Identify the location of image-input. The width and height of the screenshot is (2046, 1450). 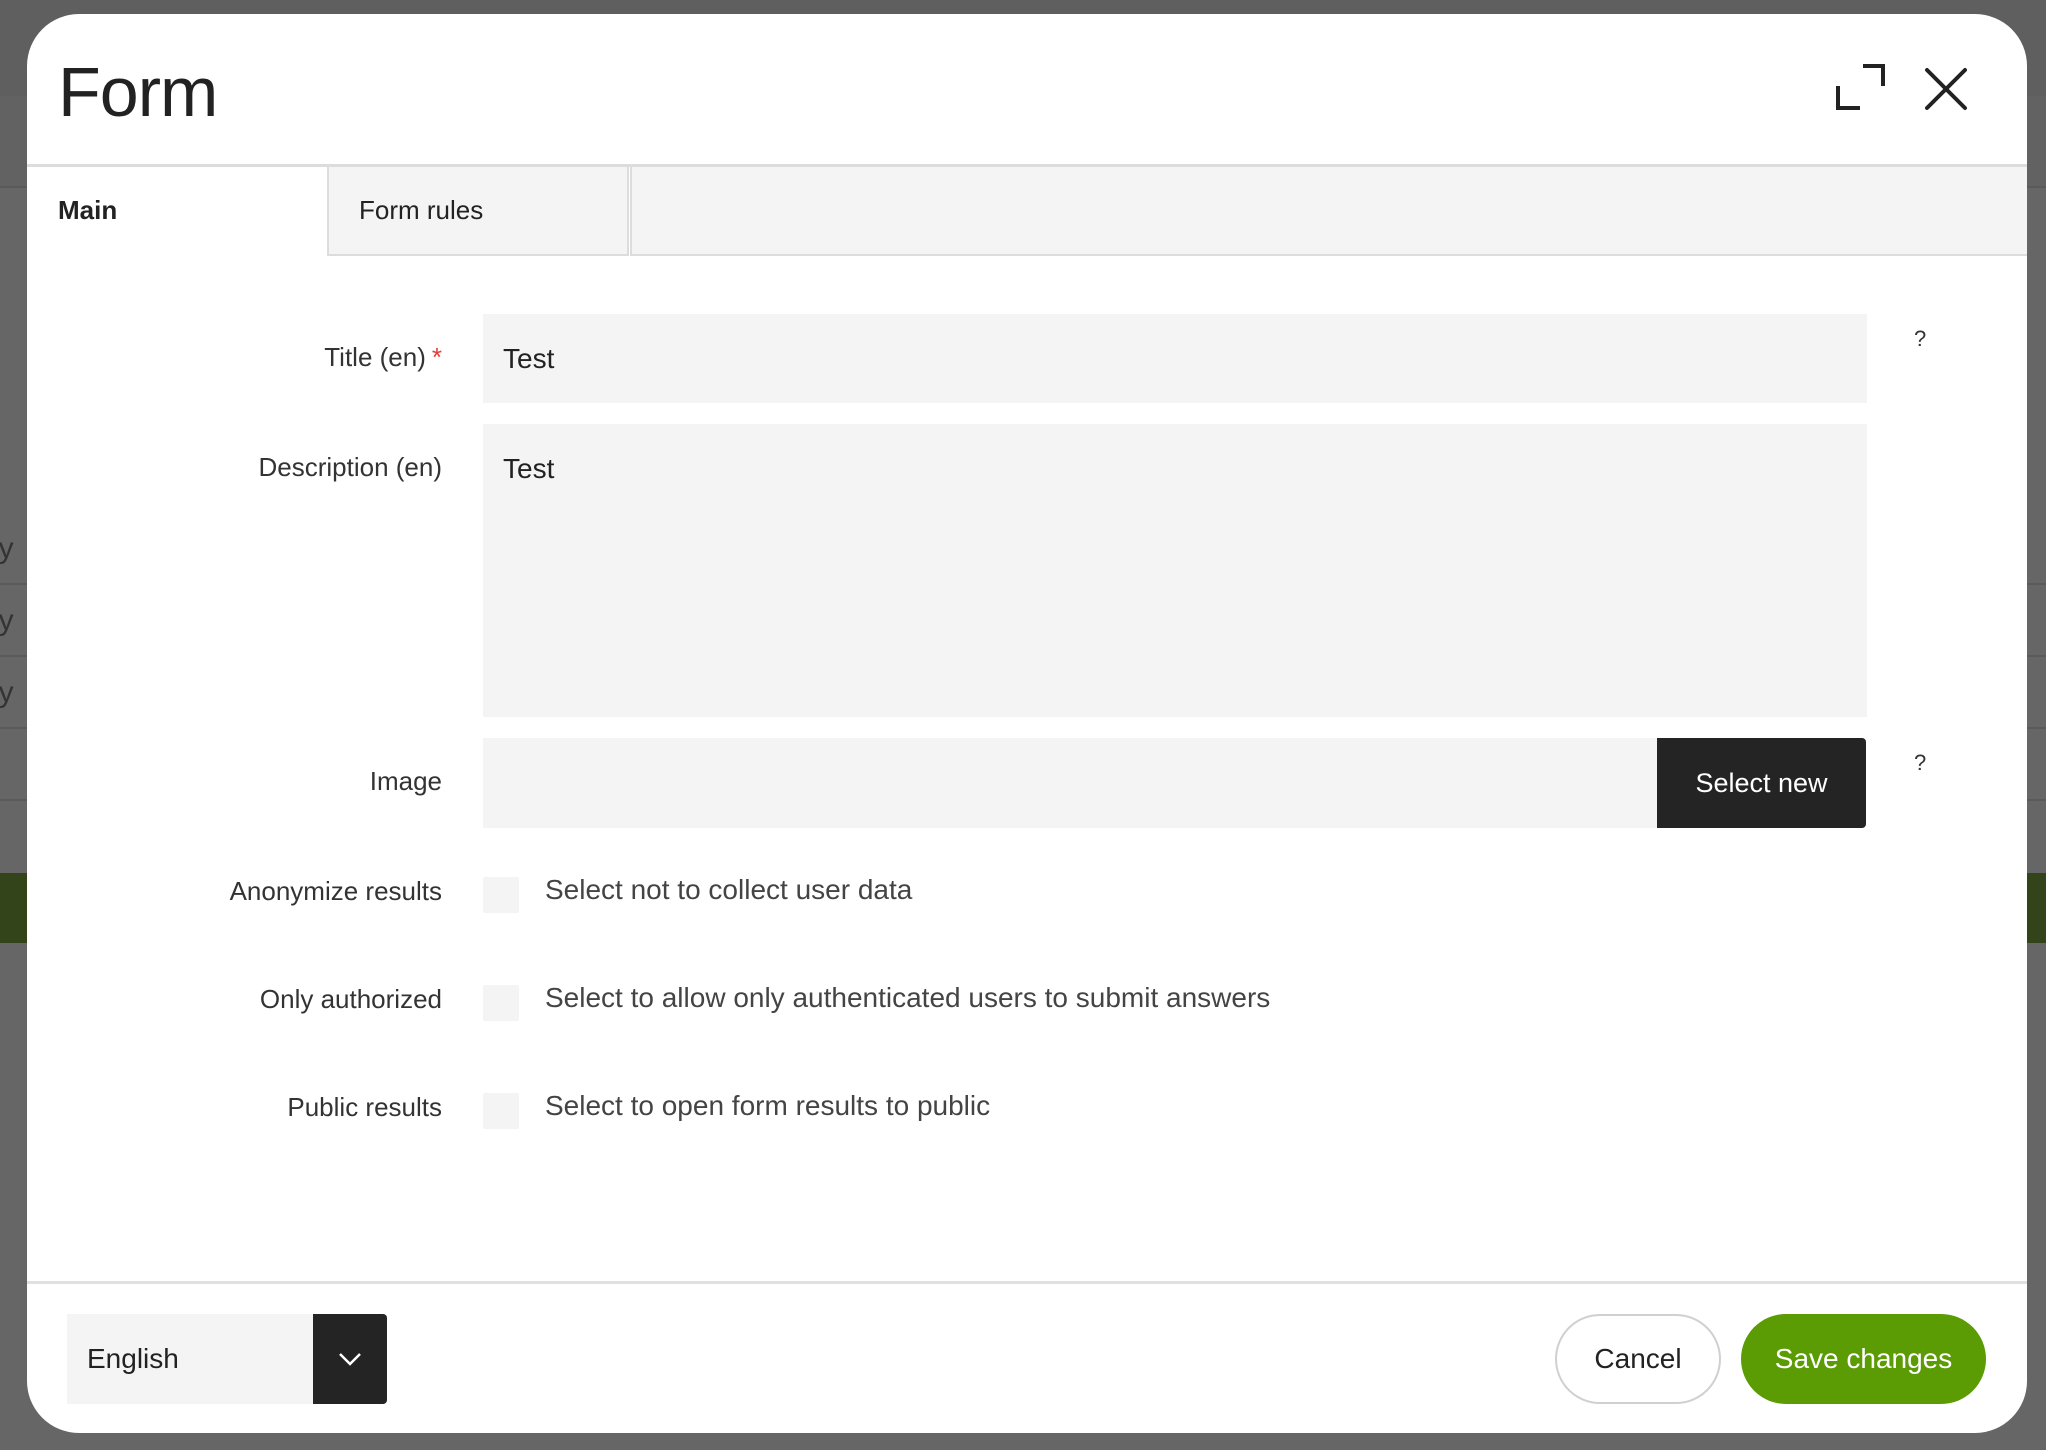
(1070, 783).